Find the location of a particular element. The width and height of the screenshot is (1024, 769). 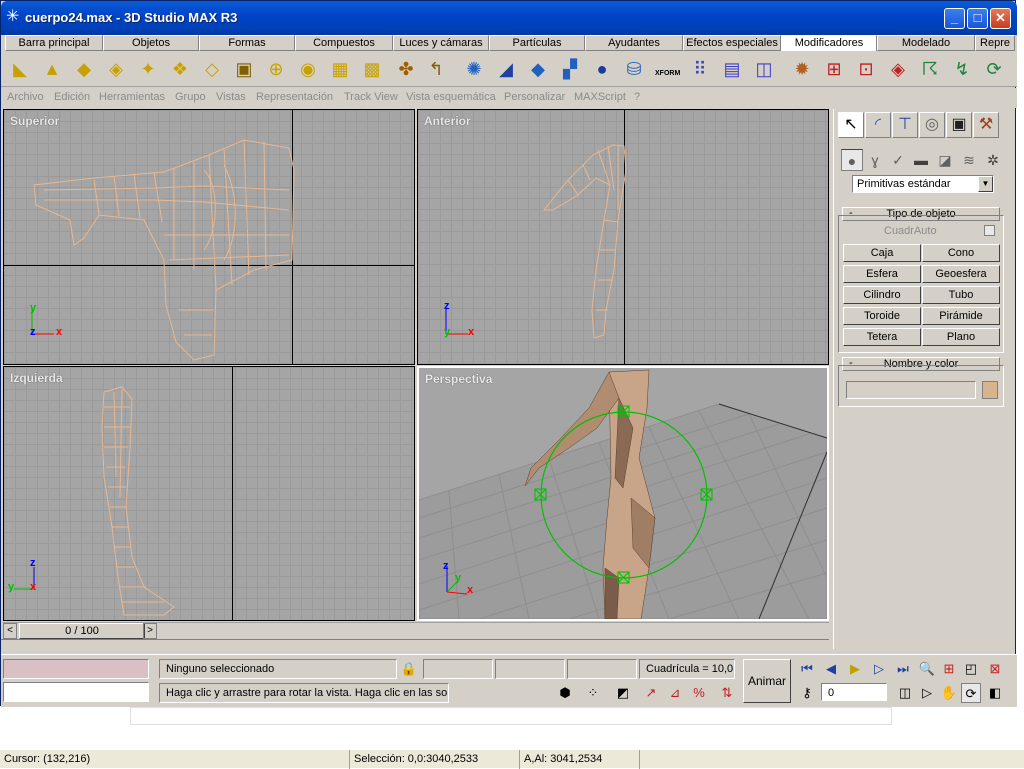

tab-barra-principal: Barra principal is located at coordinates (54, 43).